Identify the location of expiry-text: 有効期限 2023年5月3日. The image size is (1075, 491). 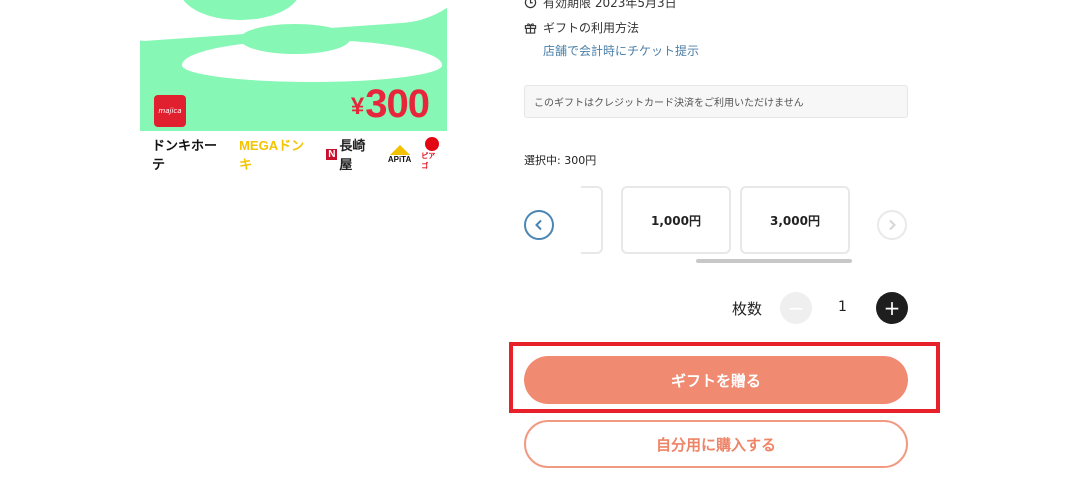
(610, 5).